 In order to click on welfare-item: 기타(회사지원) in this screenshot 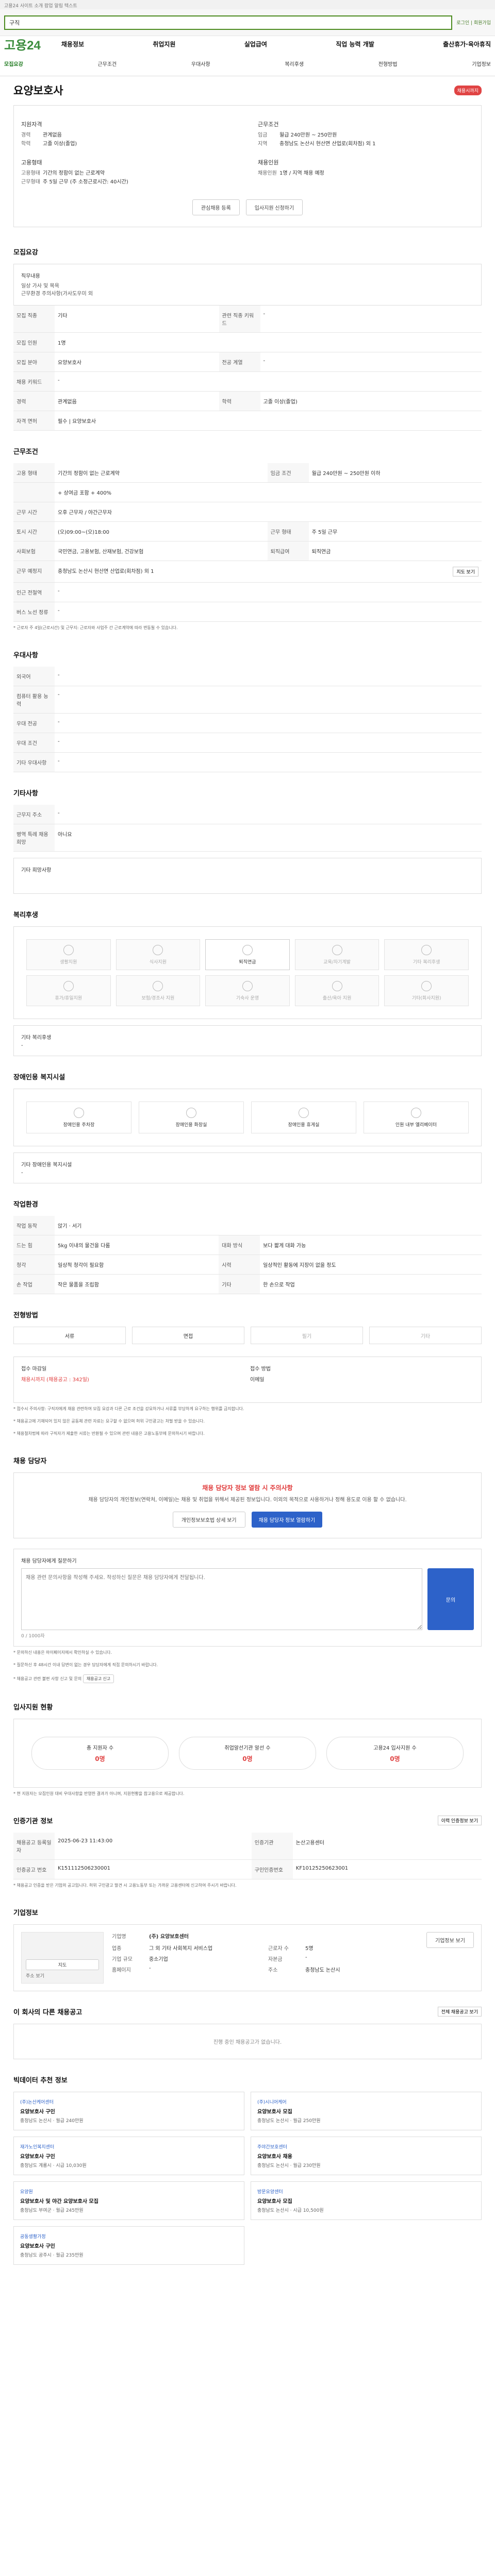, I will do `click(426, 990)`.